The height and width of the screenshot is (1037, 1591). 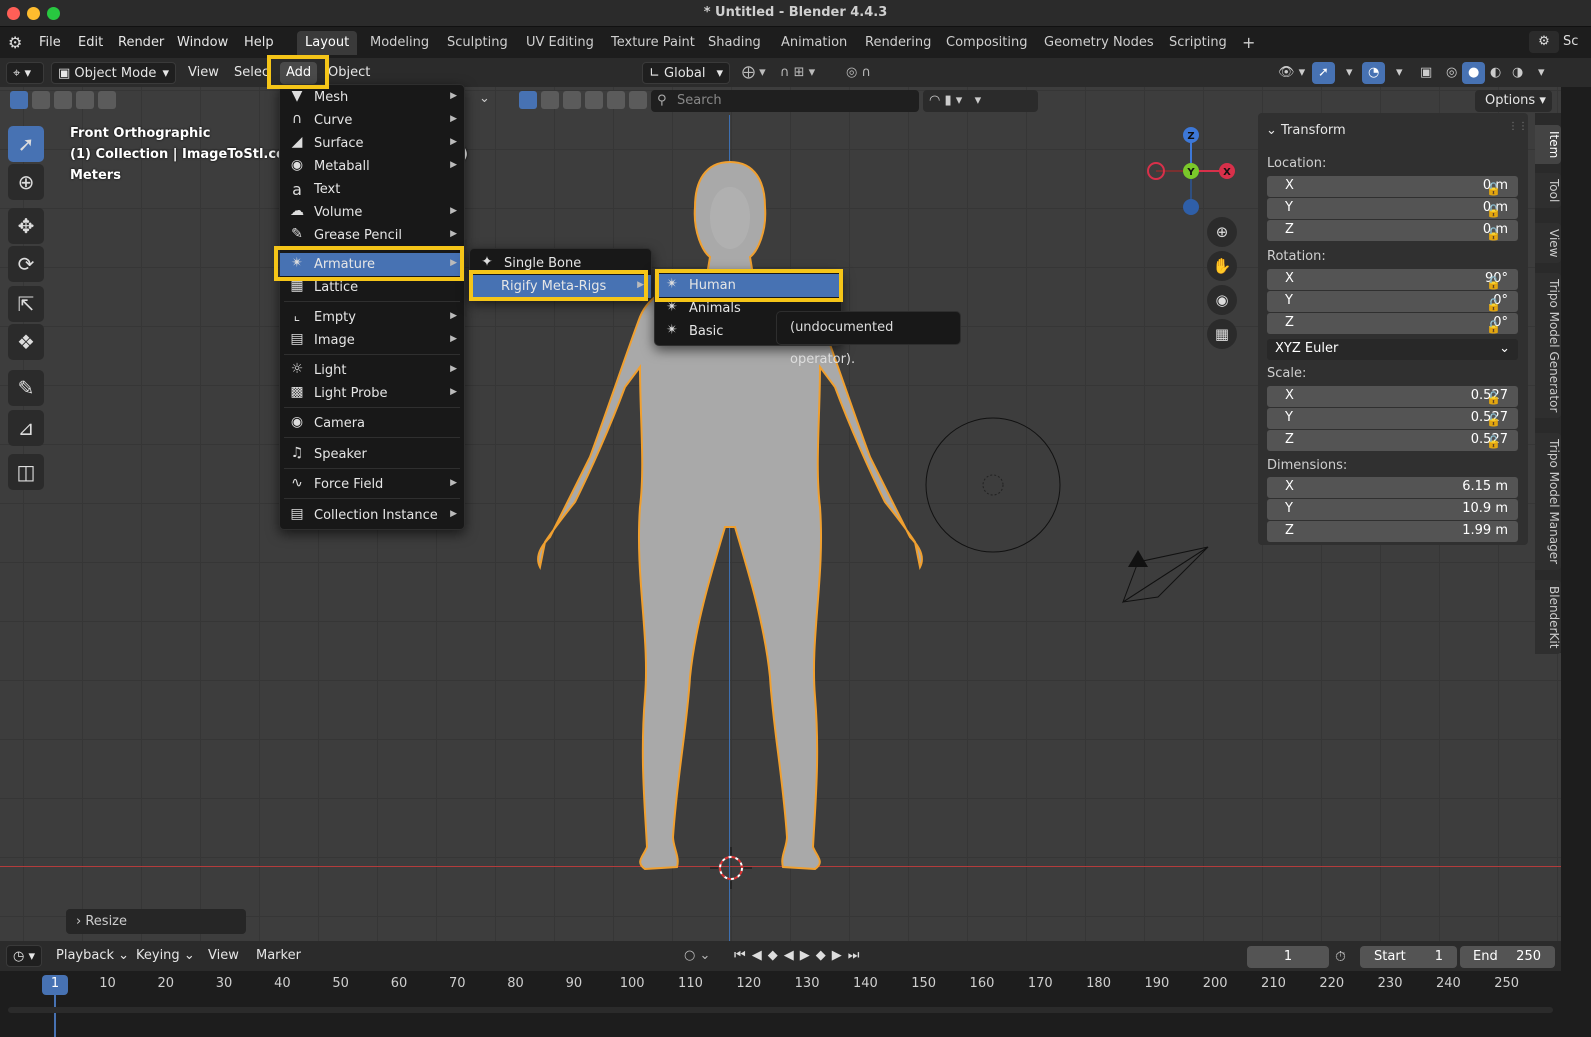 I want to click on select-invert-icon, so click(x=85, y=100).